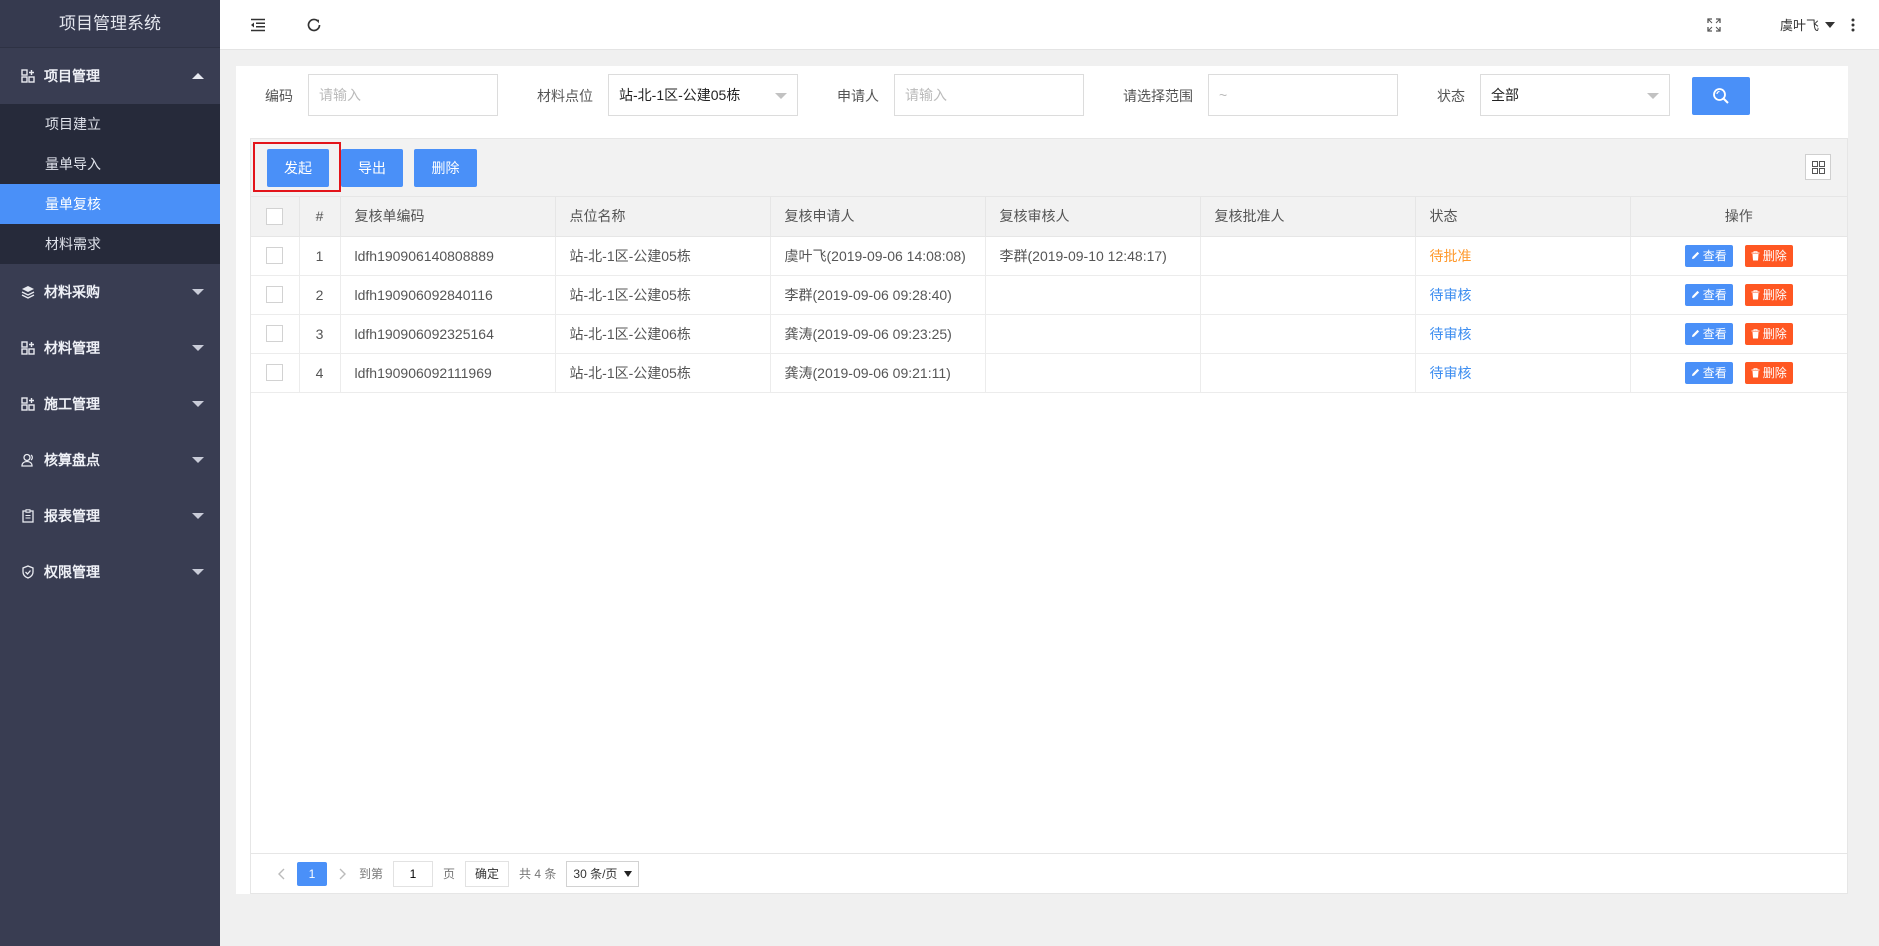 The height and width of the screenshot is (946, 1879). What do you see at coordinates (1049, 873) in the screenshot?
I see `pagination: 1 到第 页 确定 共 4 条 30 条/页` at bounding box center [1049, 873].